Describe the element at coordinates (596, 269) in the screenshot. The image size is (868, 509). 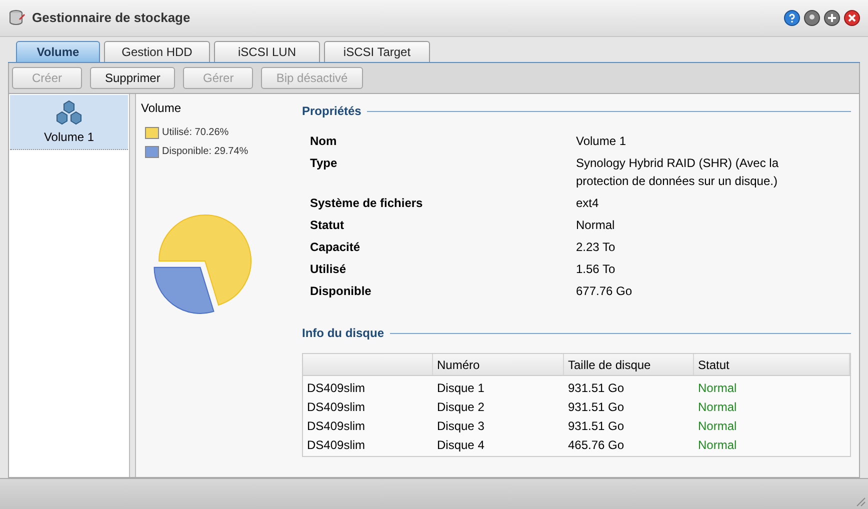
I see `property-value: 1.56 To` at that location.